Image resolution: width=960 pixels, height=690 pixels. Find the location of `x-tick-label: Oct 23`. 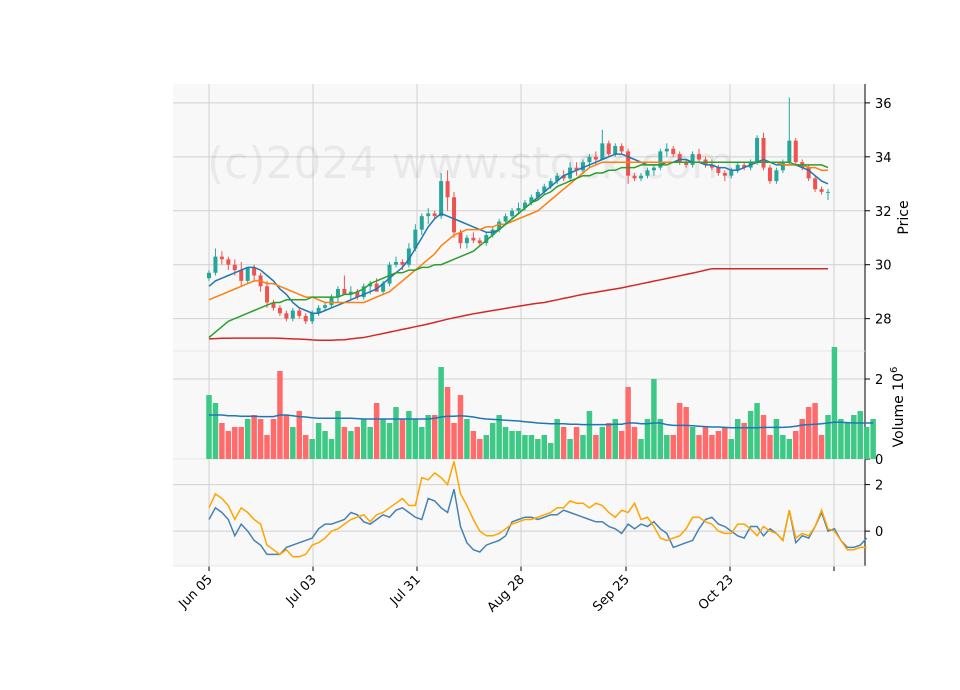

x-tick-label: Oct 23 is located at coordinates (716, 592).